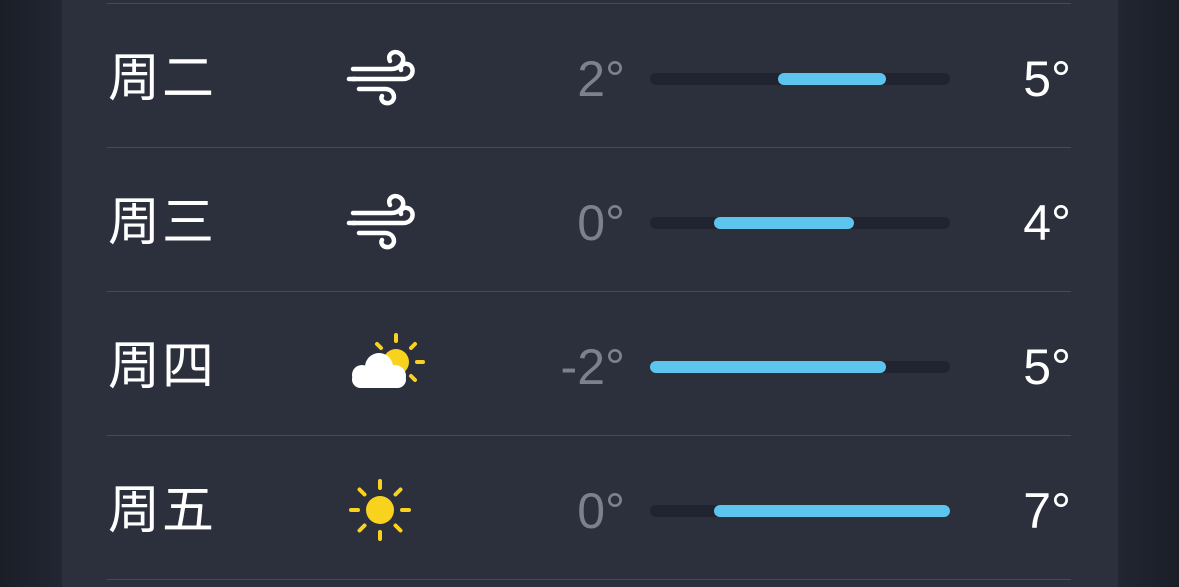 This screenshot has width=1179, height=587. Describe the element at coordinates (162, 367) in the screenshot. I see `day-label: 周四` at that location.